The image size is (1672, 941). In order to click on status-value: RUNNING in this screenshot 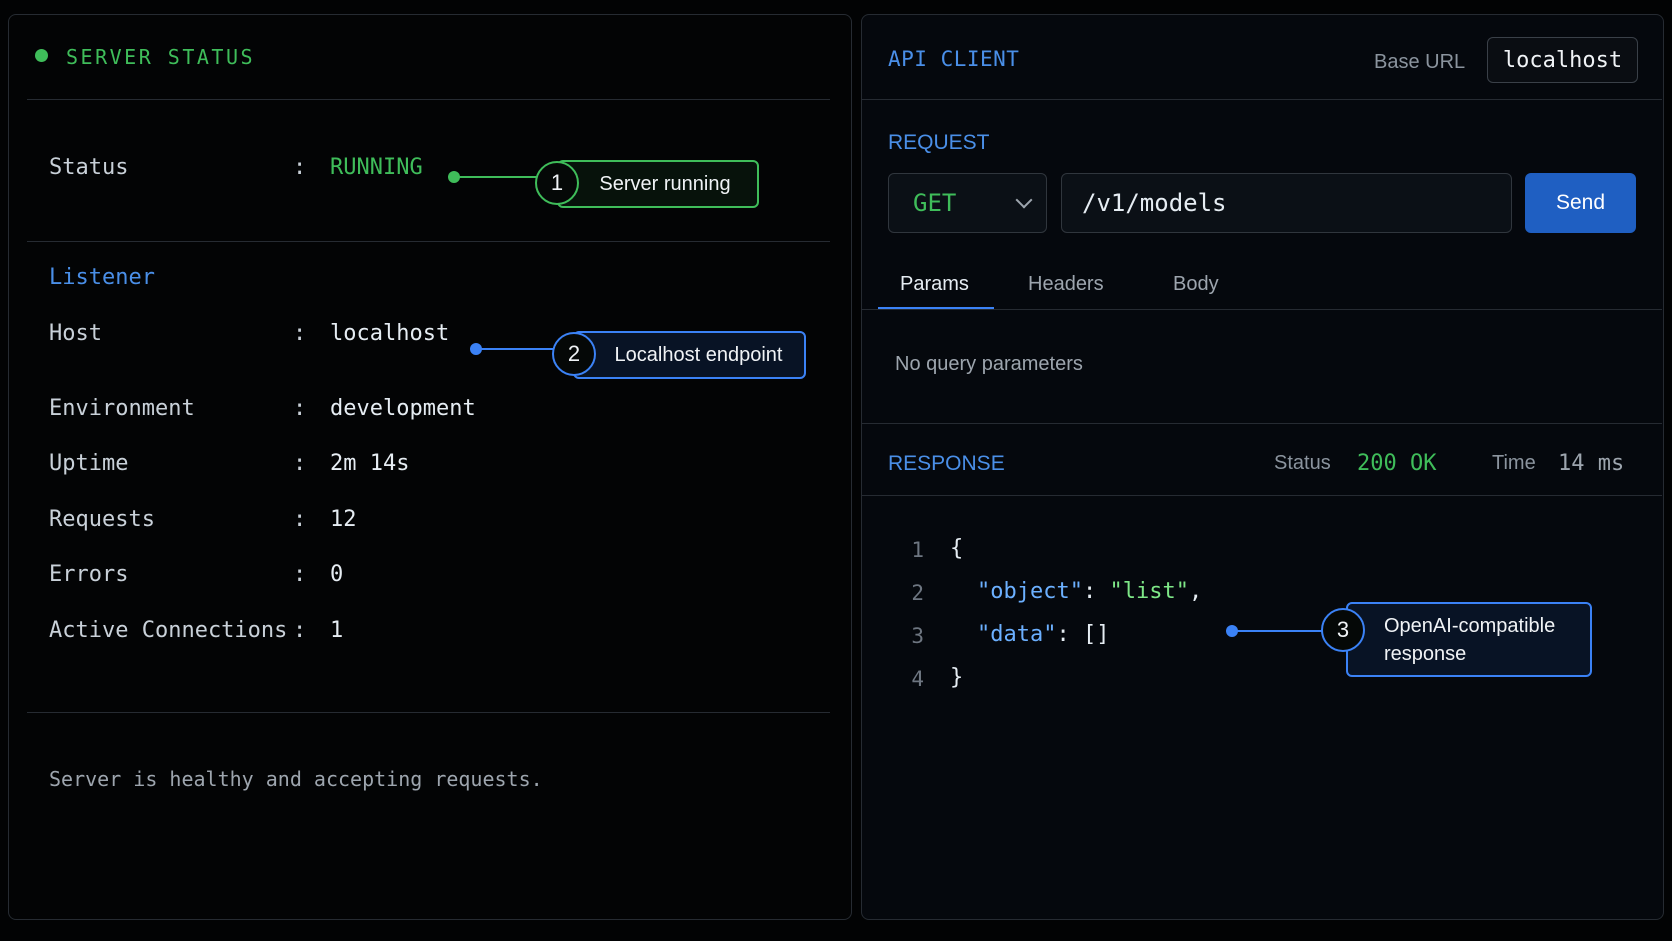, I will do `click(376, 167)`.